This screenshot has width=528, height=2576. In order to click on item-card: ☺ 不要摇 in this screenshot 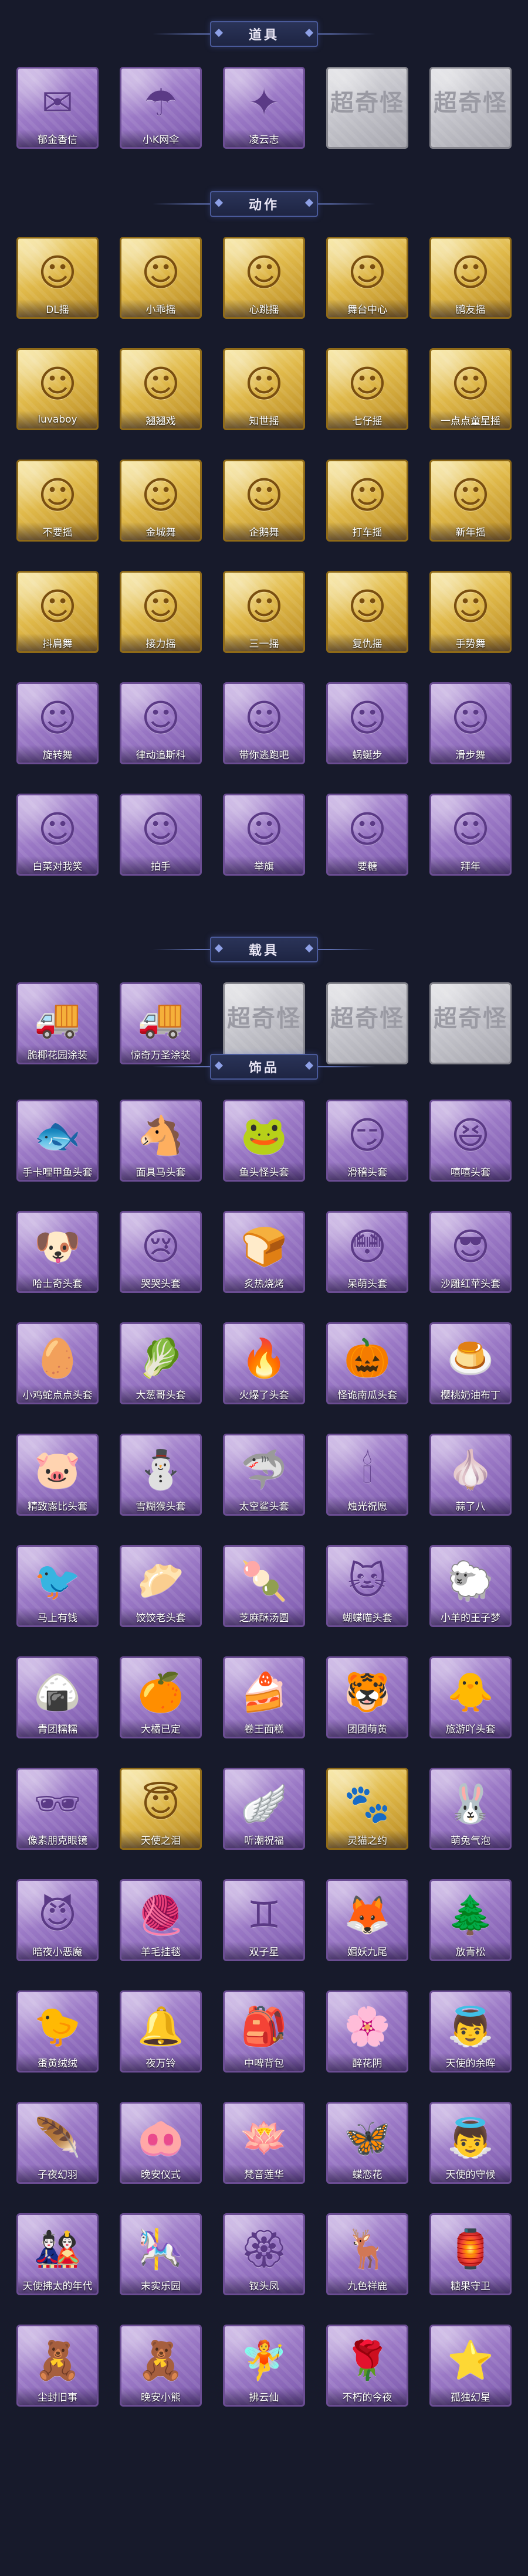, I will do `click(57, 502)`.